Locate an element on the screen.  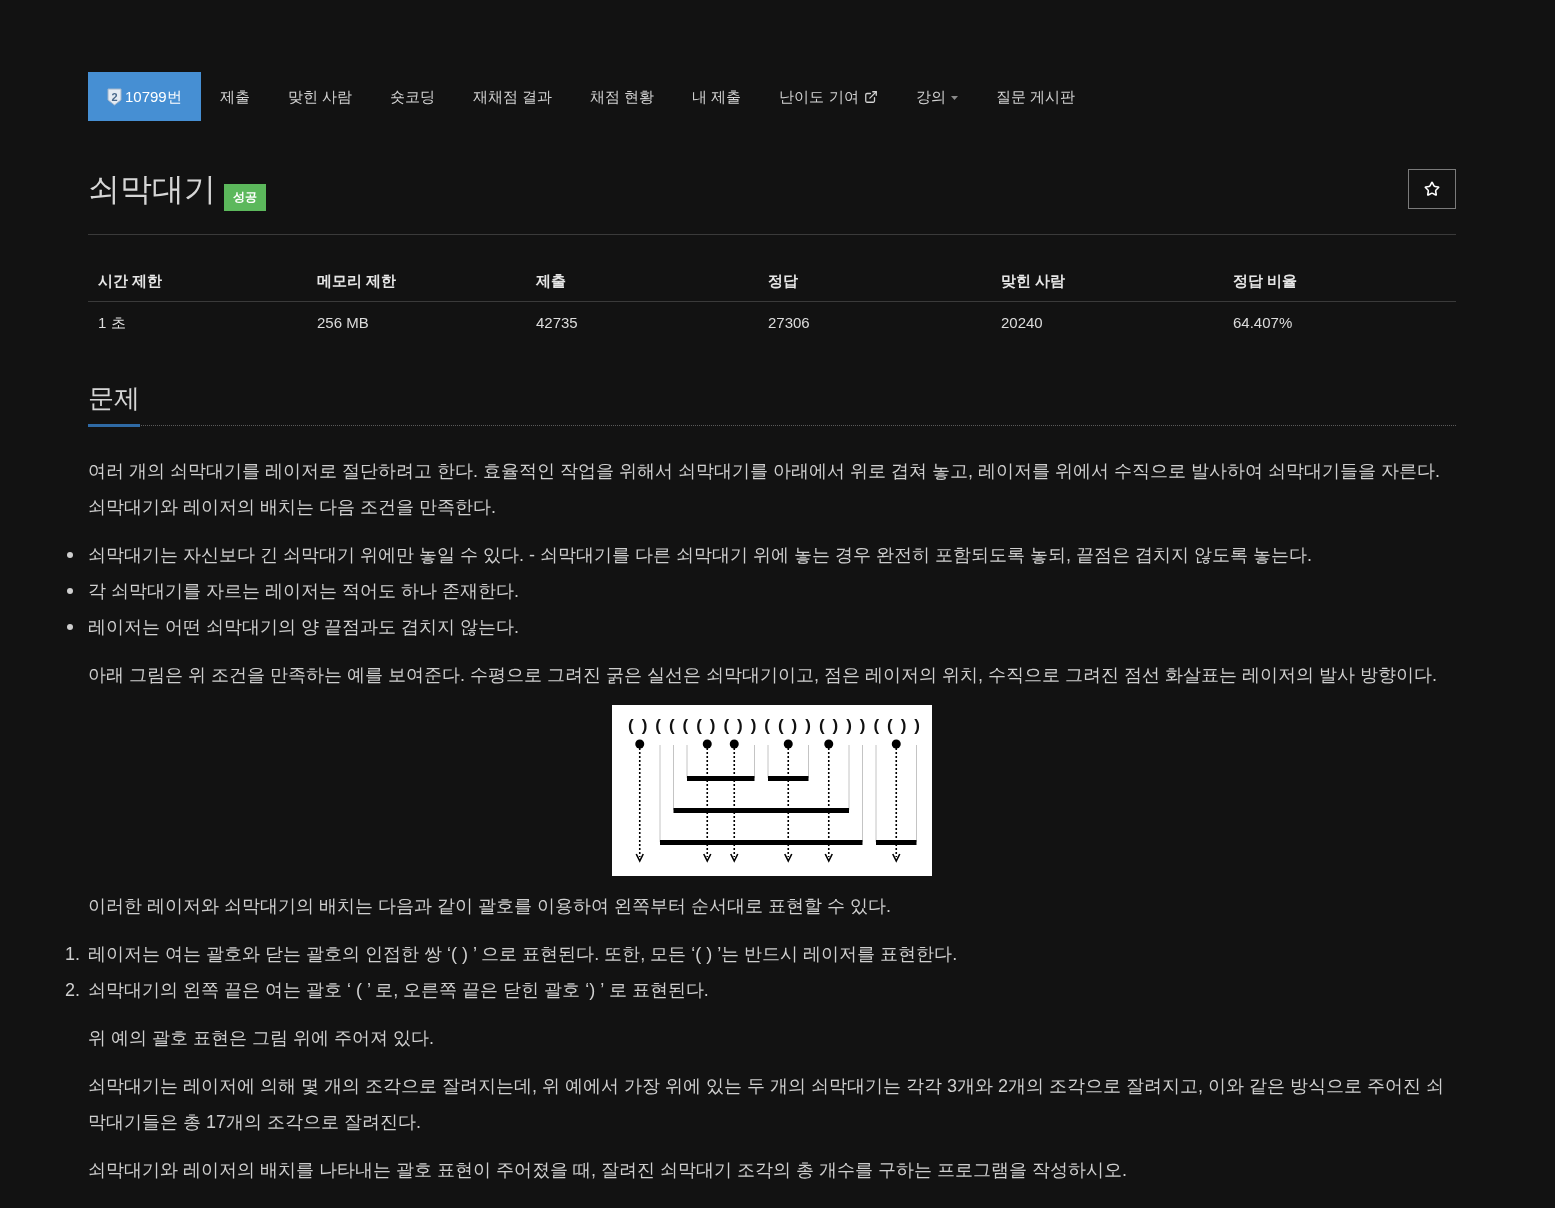
column-header: 정답 비율 is located at coordinates (1339, 281).